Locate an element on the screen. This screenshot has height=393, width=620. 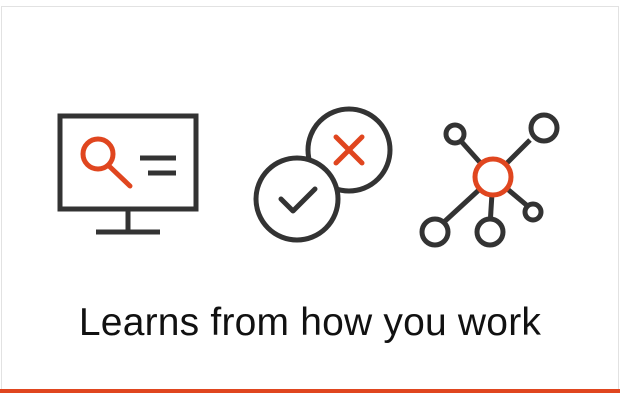
monitor-search-icon is located at coordinates (128, 174).